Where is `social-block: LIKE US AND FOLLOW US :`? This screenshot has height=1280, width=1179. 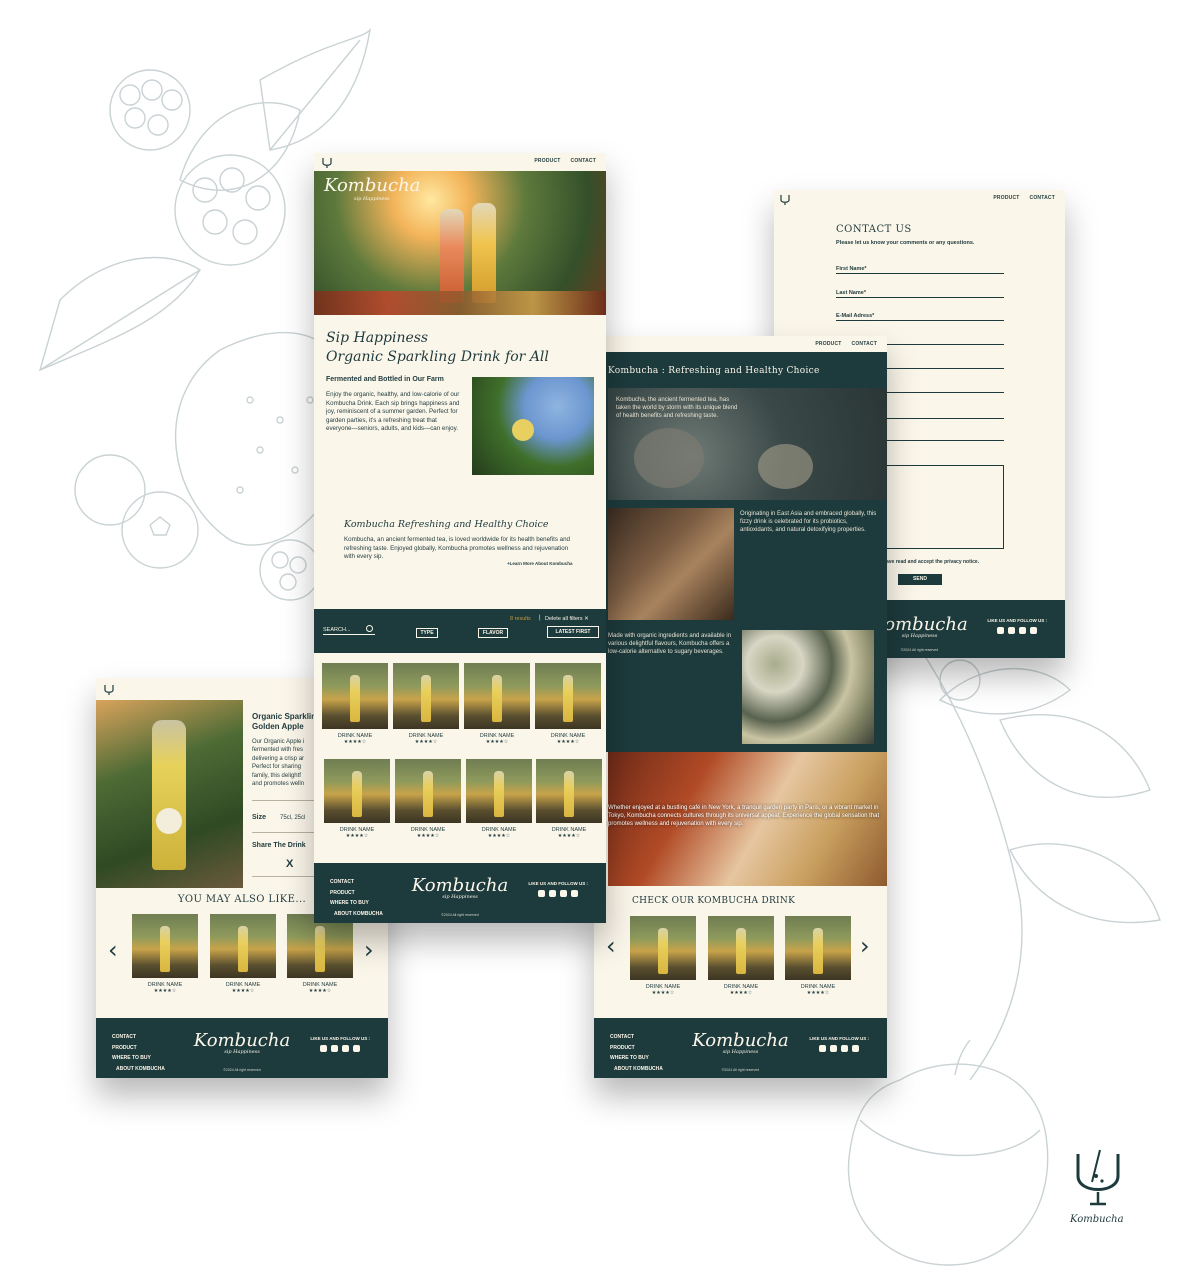
social-block: LIKE US AND FOLLOW US : is located at coordinates (1017, 626).